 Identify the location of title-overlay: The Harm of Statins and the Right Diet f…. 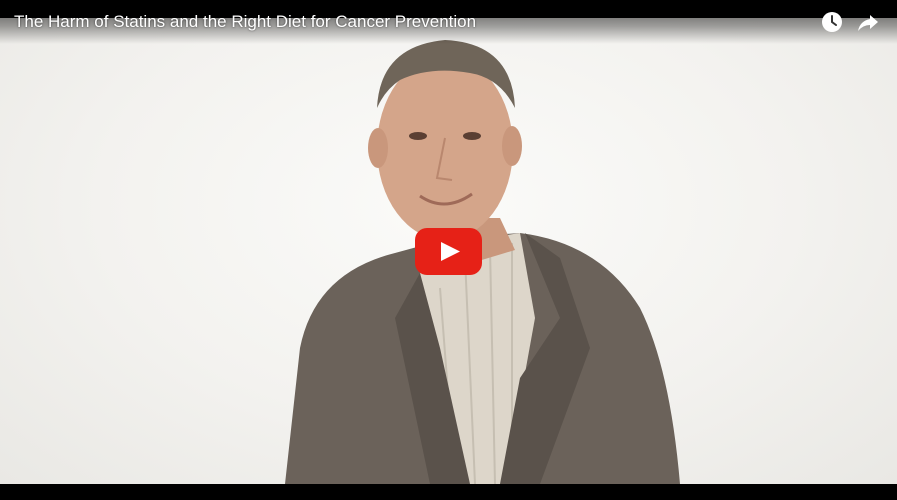
(448, 22).